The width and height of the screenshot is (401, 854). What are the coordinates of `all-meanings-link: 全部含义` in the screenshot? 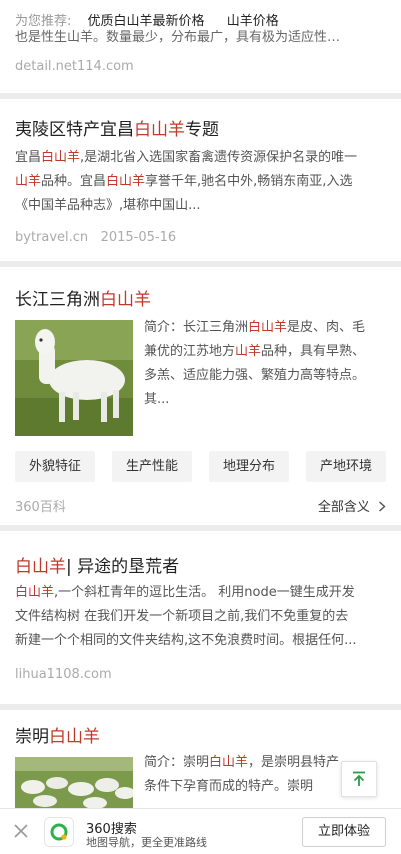 It's located at (352, 505).